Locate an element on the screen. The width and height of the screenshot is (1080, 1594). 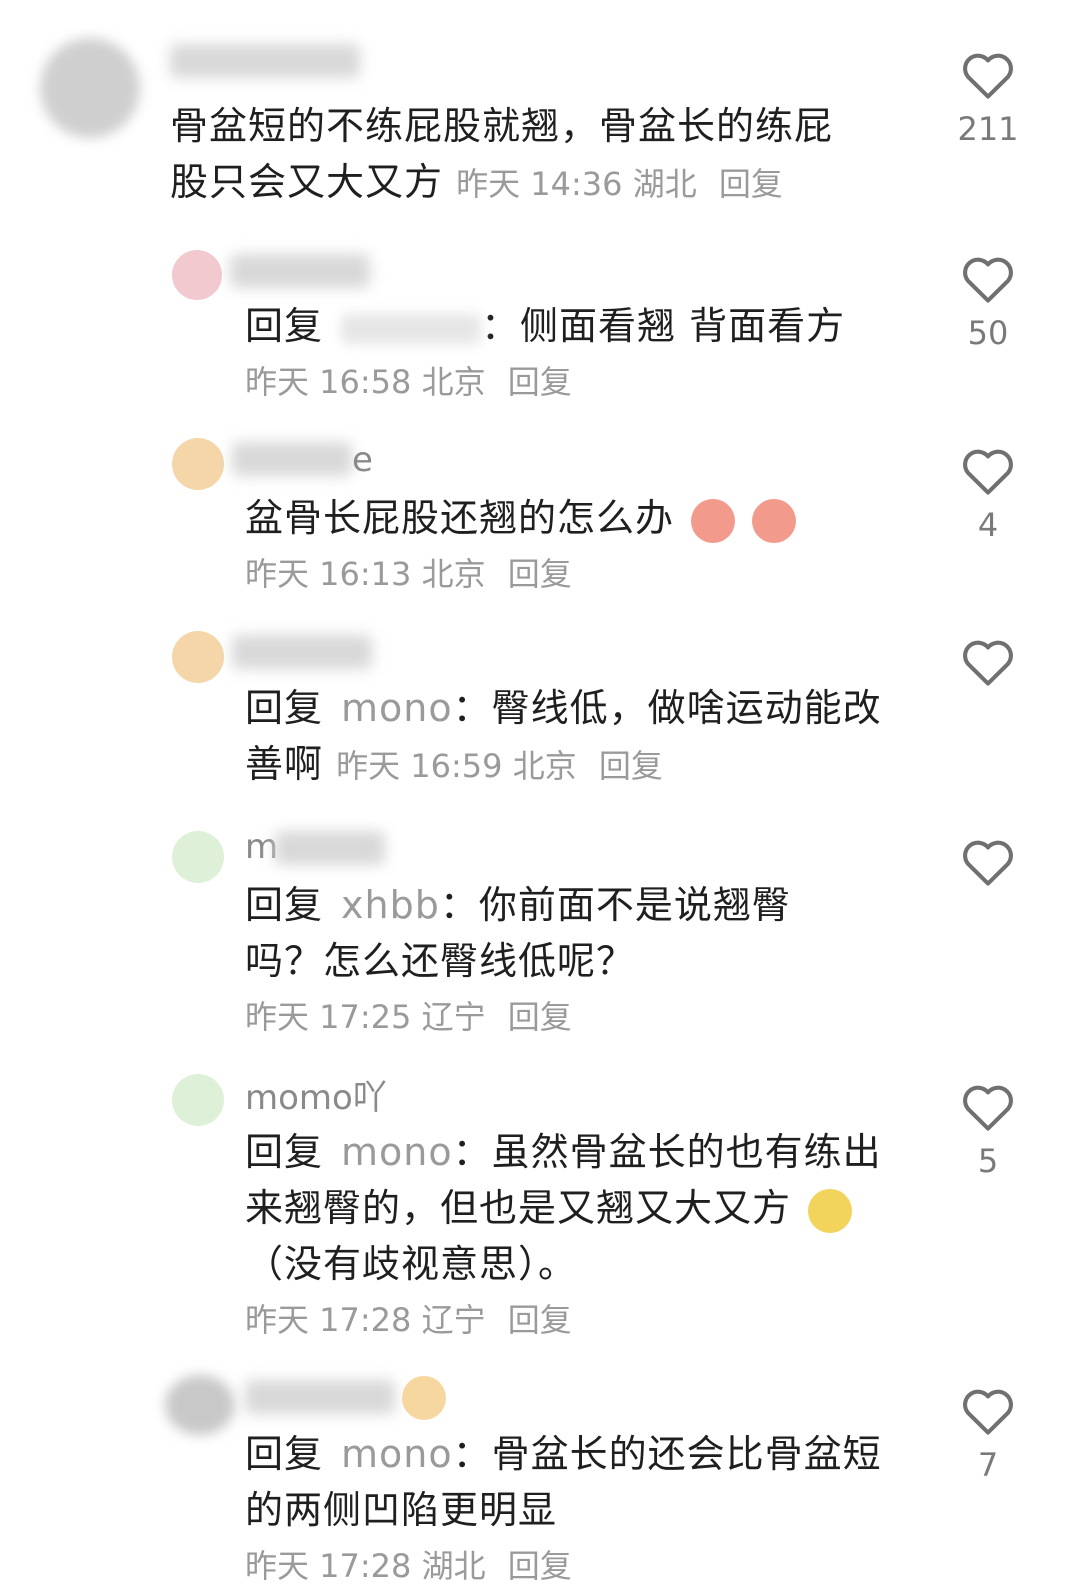
comment-text-line: 骨盆短的不练屁股就翘，骨盆长的练屁 is located at coordinates (502, 126).